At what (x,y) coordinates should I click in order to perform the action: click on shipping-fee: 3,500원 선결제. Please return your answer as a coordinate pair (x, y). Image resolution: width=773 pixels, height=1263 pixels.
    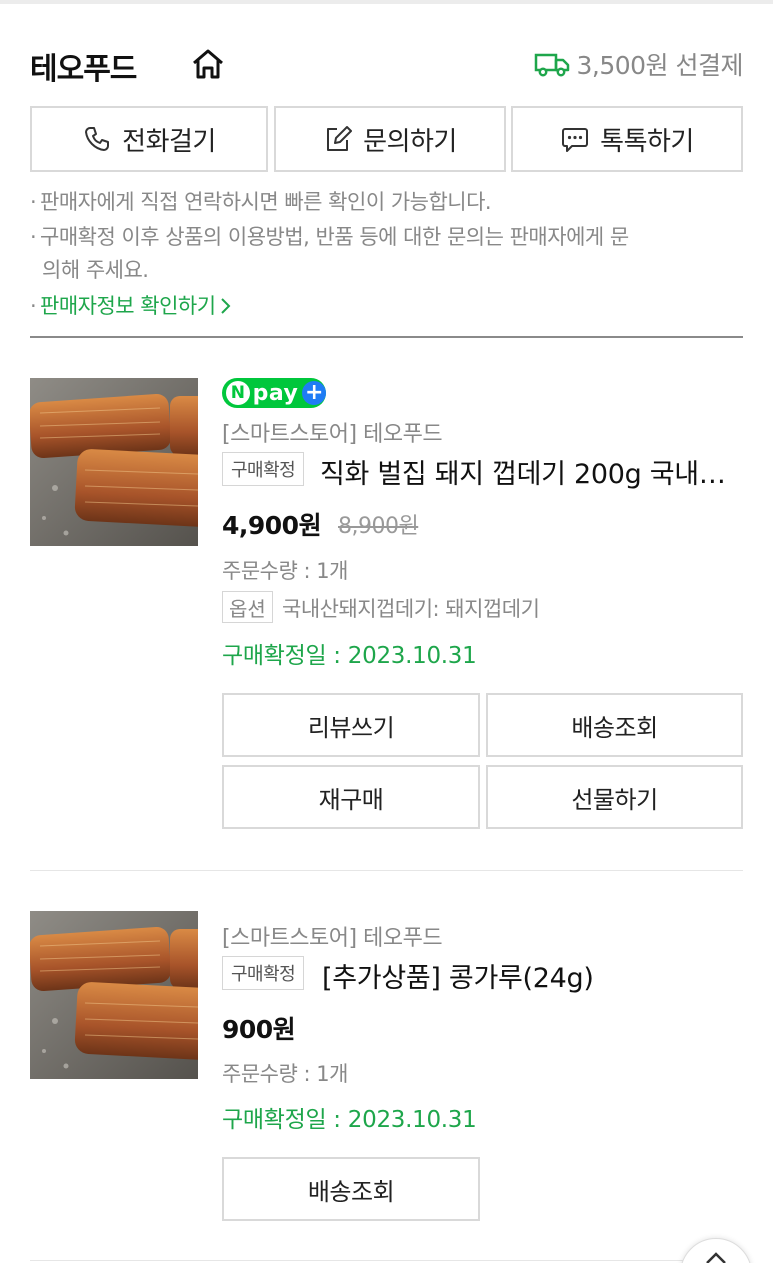
    Looking at the image, I should click on (659, 65).